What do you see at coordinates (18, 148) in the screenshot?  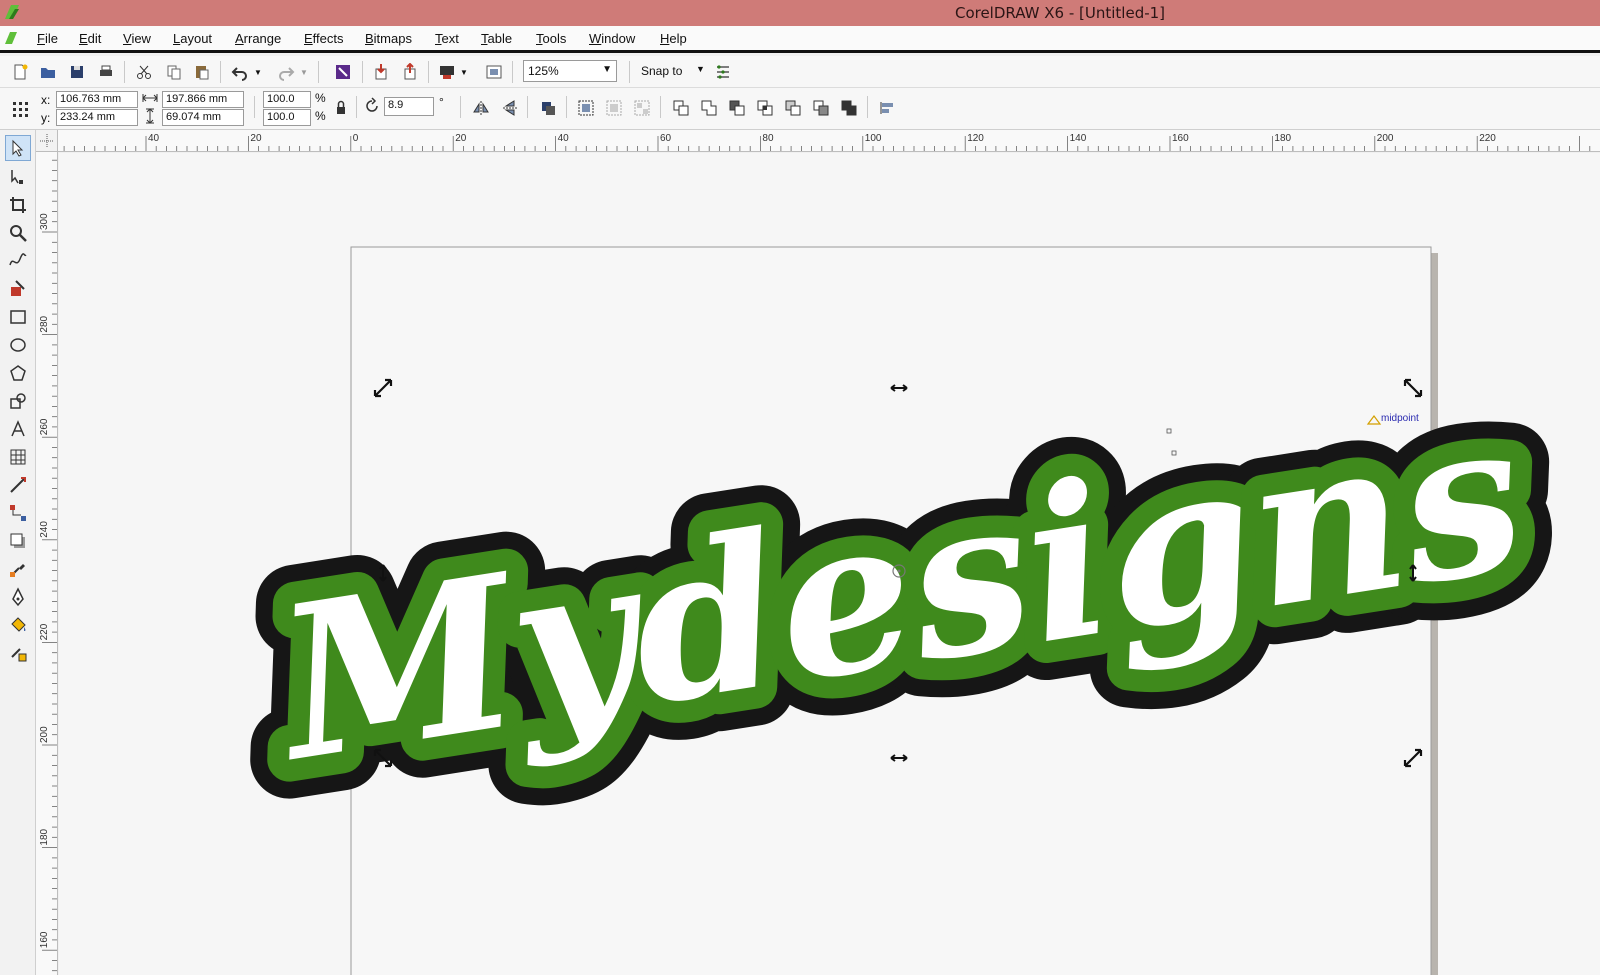 I see `pick-tool-icon` at bounding box center [18, 148].